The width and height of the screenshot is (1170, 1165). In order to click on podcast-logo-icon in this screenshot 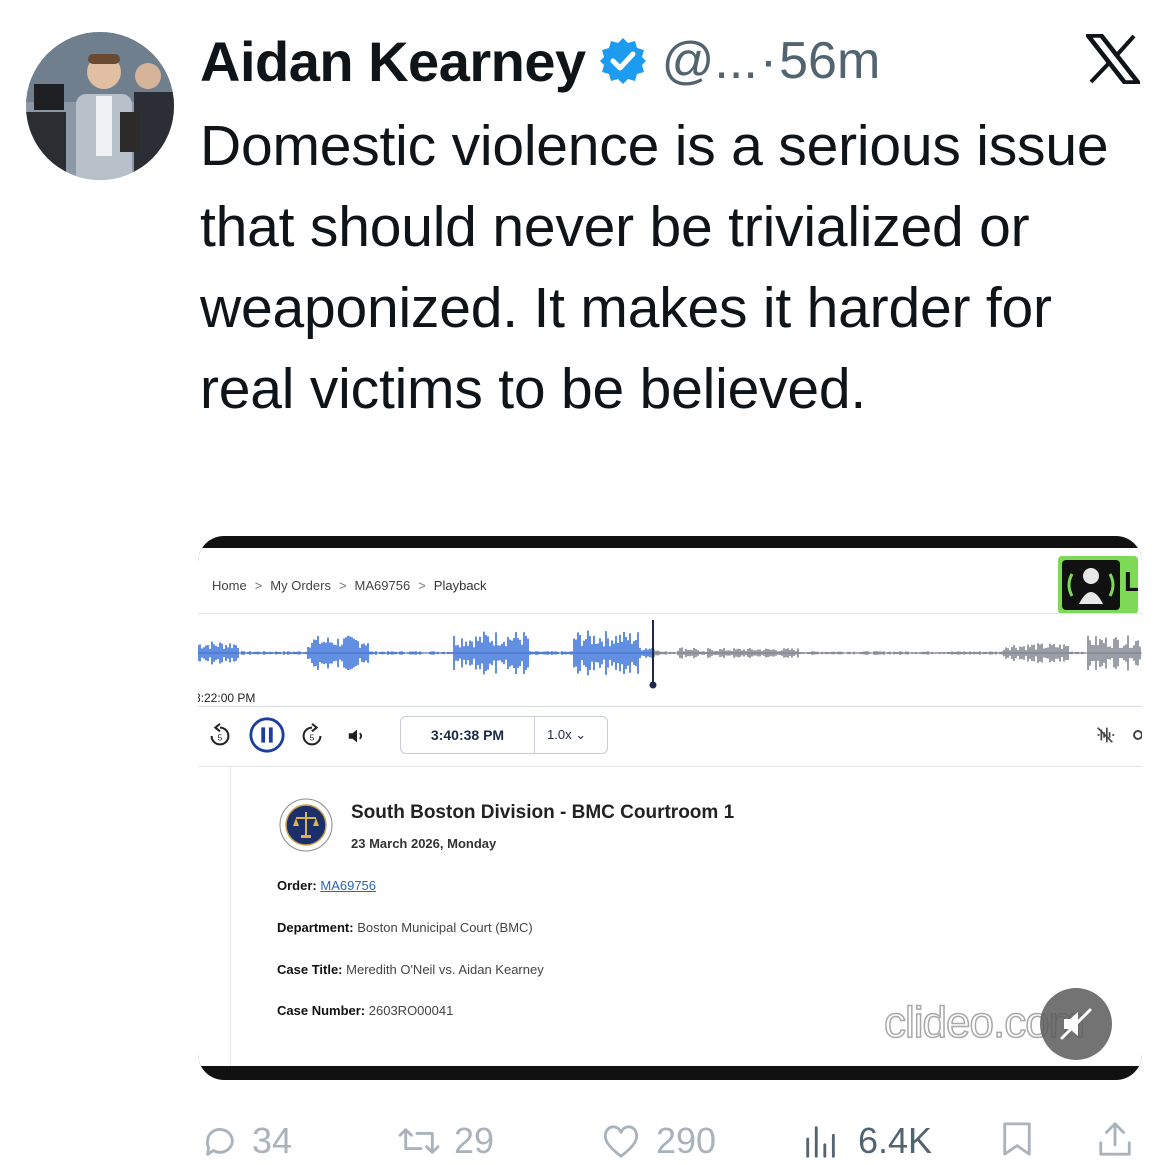, I will do `click(1091, 585)`.